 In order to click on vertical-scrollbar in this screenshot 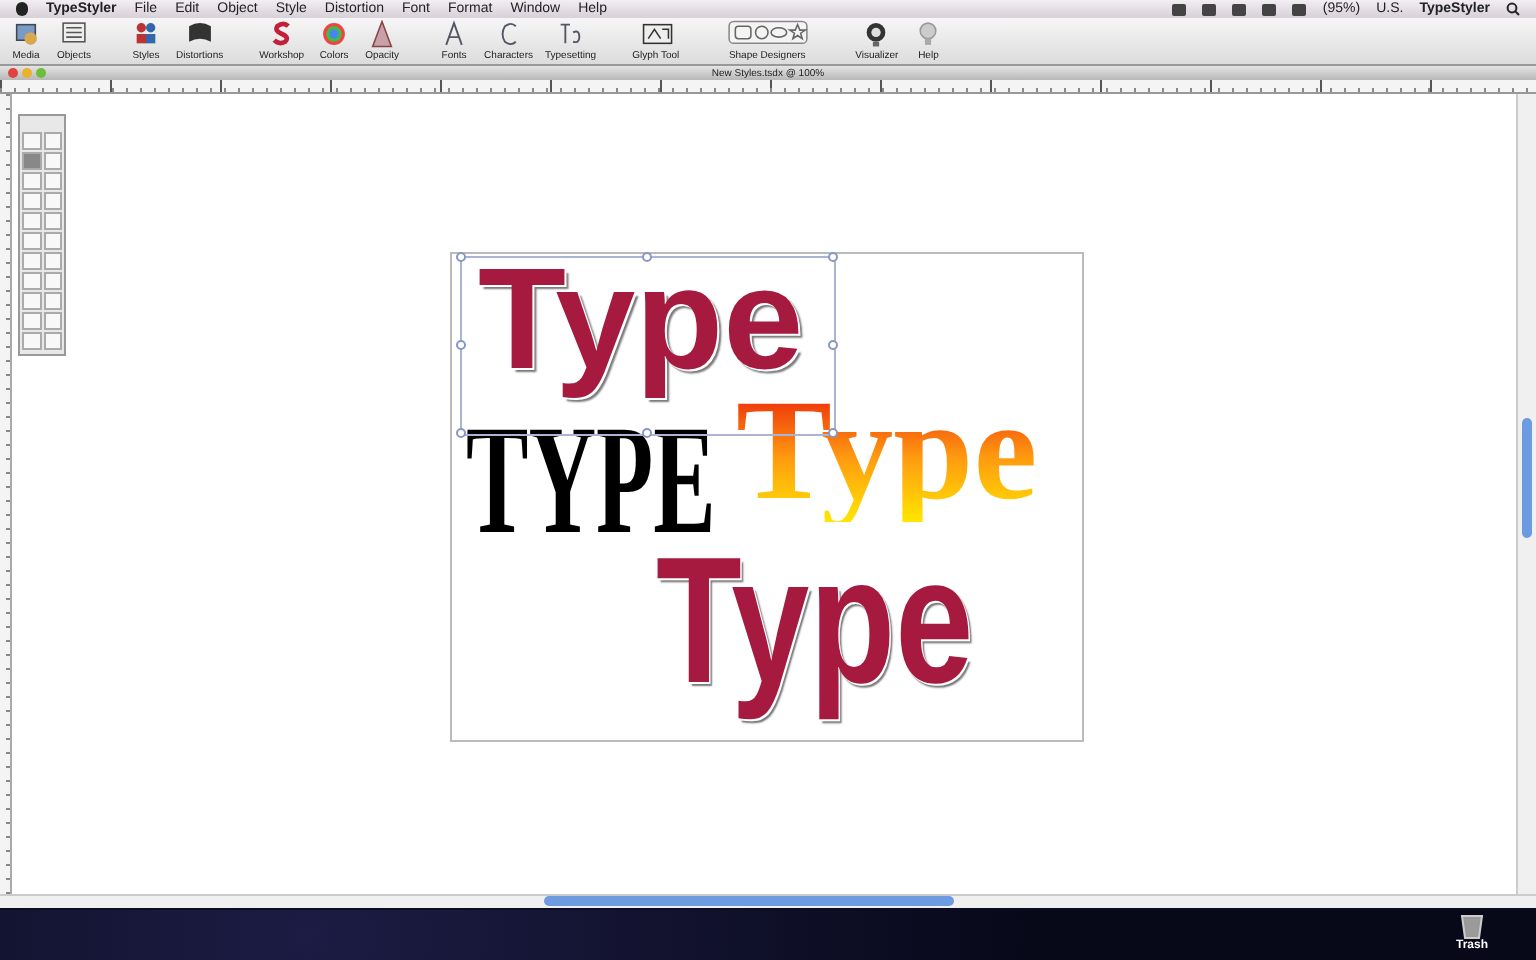, I will do `click(1526, 494)`.